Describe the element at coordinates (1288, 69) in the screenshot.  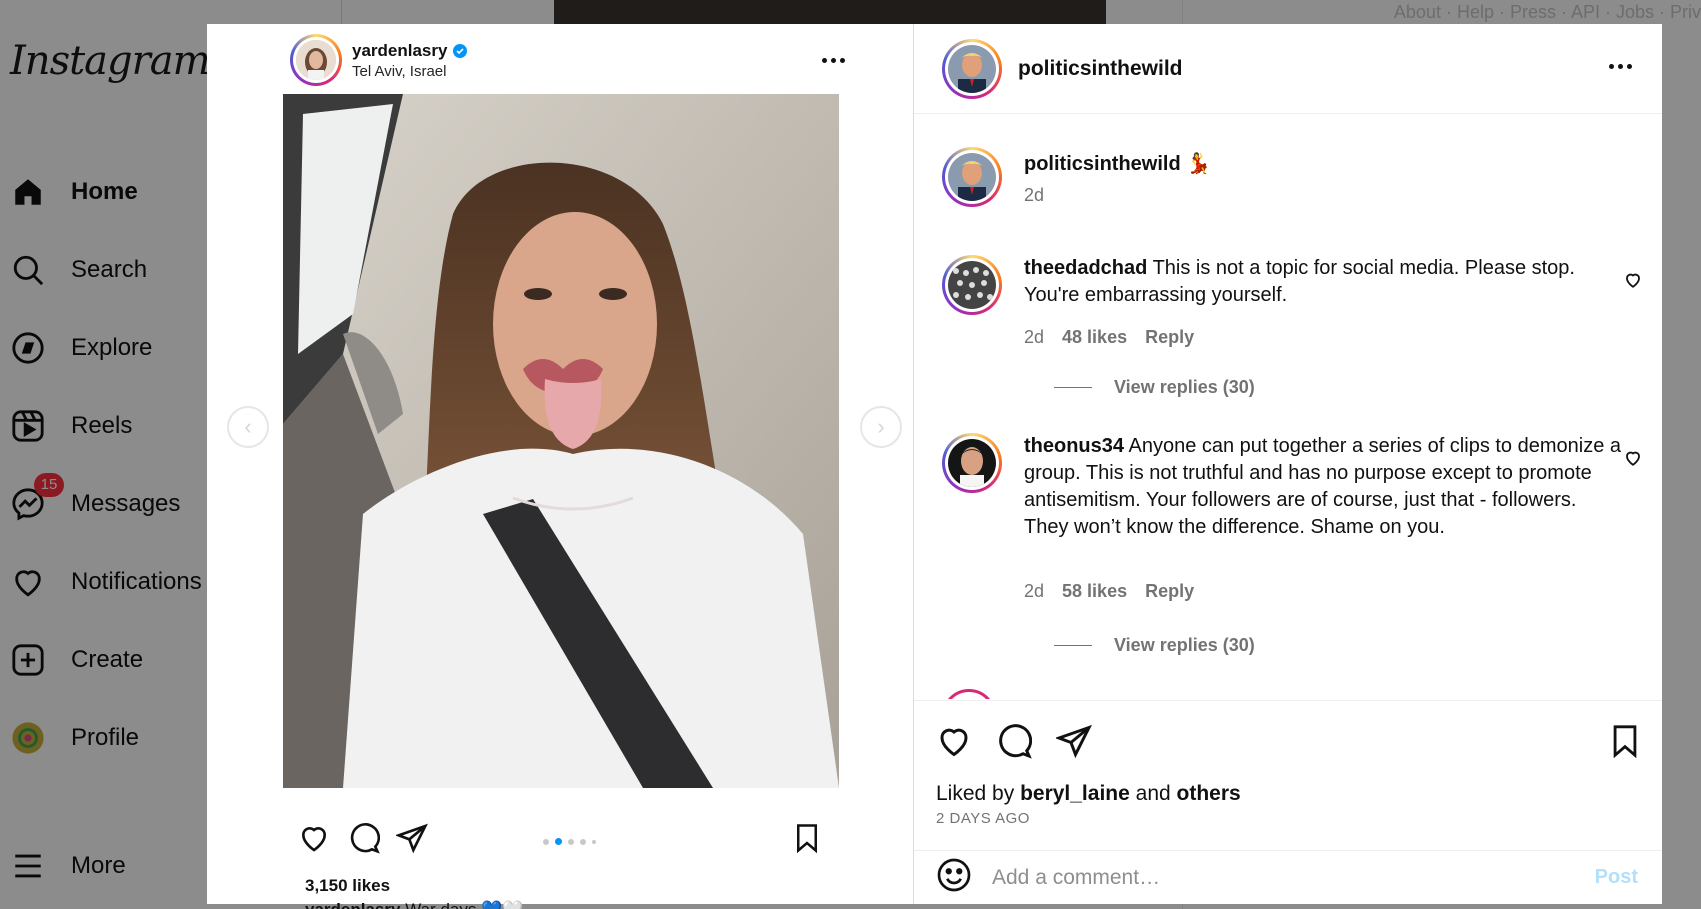
I see `panel-header: politicsinthewild` at that location.